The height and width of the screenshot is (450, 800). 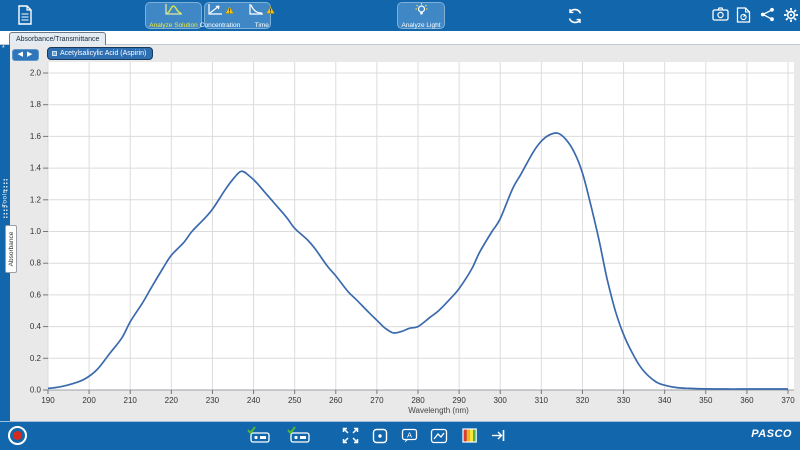 I want to click on legend-label: Acetylsalicylic Acid (Aspirin), so click(x=103, y=53).